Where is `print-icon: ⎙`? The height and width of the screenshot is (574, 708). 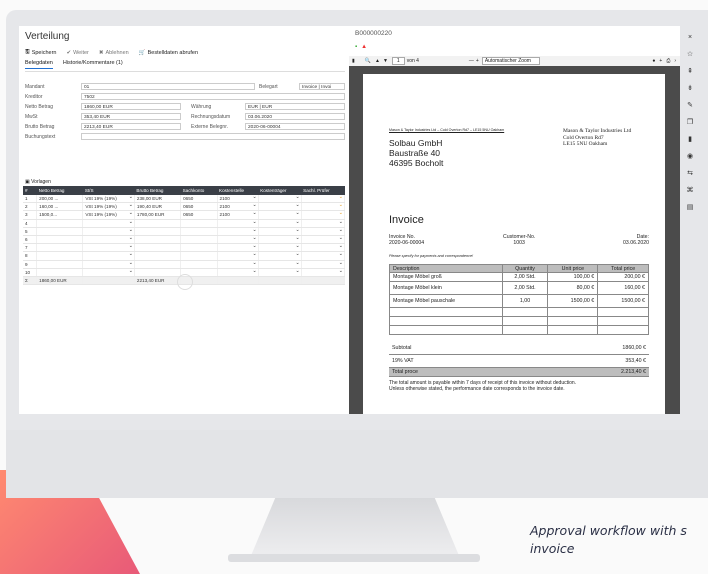
print-icon: ⎙ is located at coordinates (668, 61).